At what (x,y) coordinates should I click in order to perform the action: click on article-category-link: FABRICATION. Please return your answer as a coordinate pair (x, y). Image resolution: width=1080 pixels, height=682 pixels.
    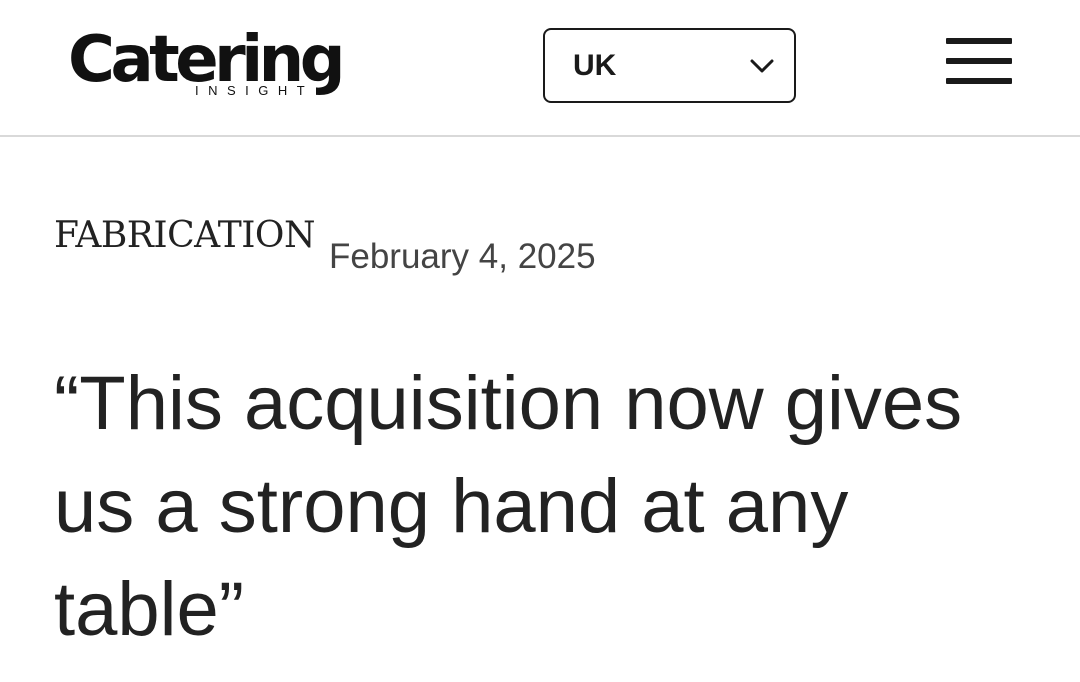
    Looking at the image, I should click on (184, 236).